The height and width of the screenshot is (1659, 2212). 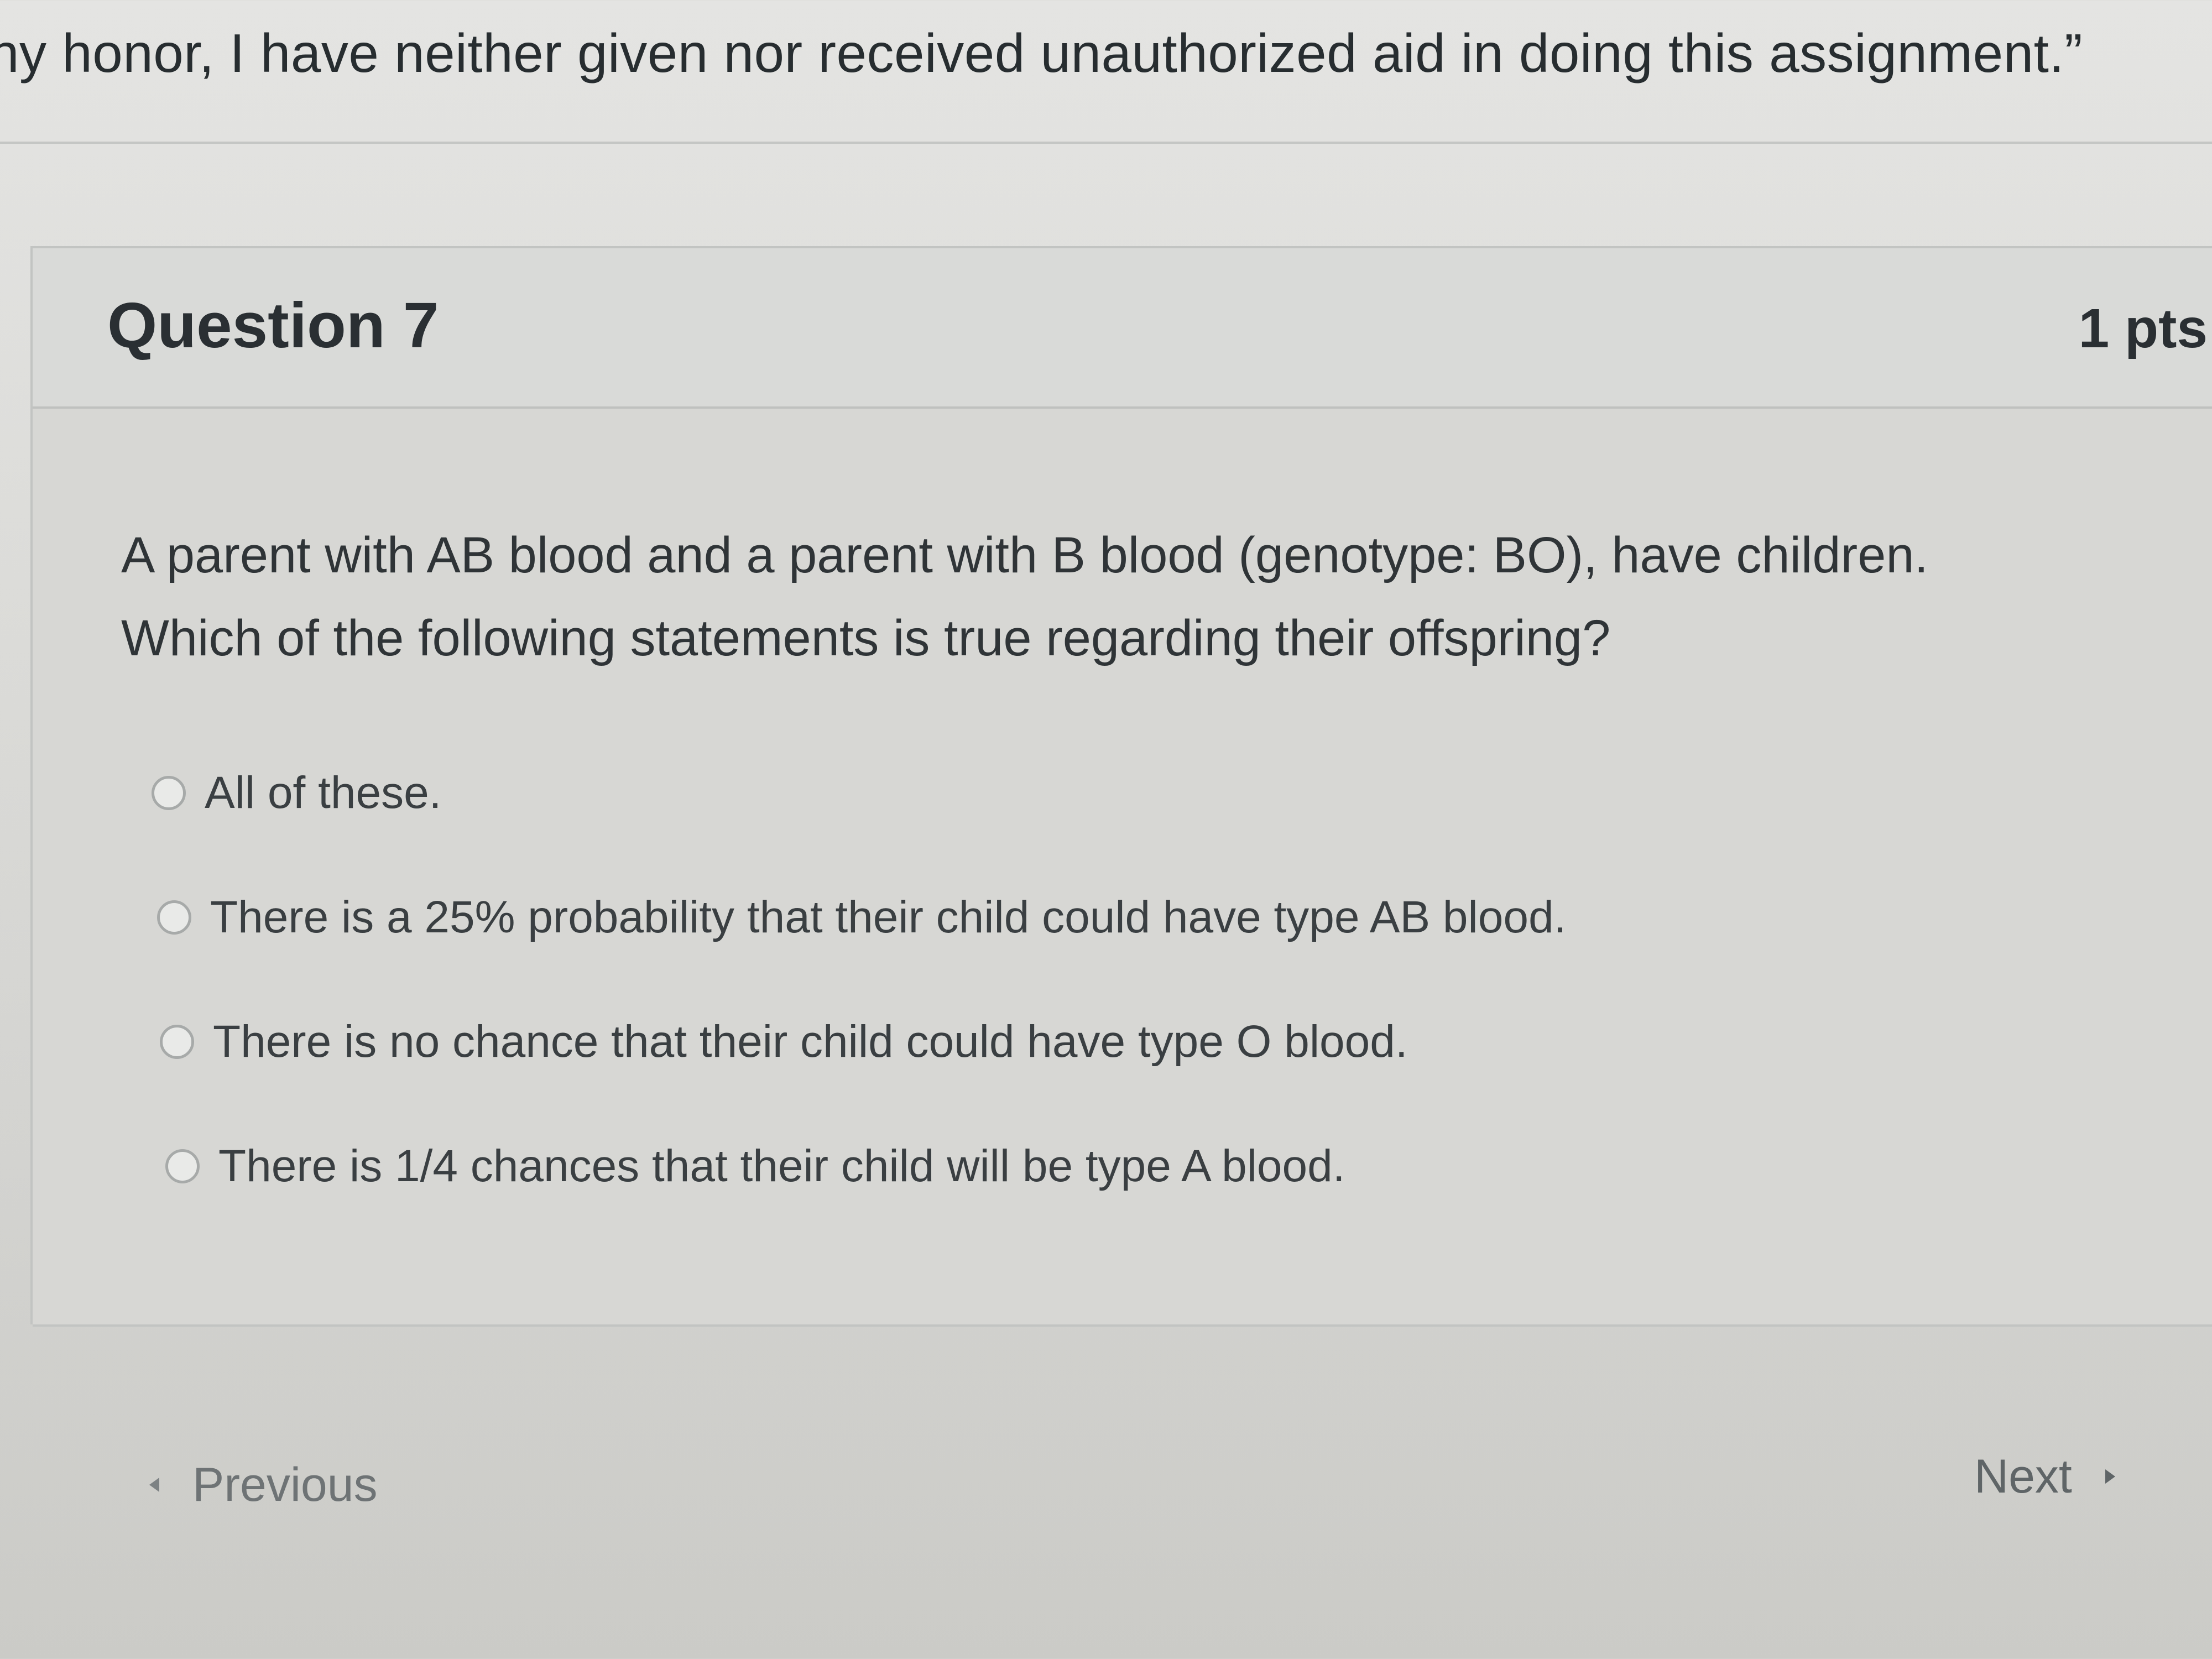 I want to click on chevron-right-icon, so click(x=2110, y=1477).